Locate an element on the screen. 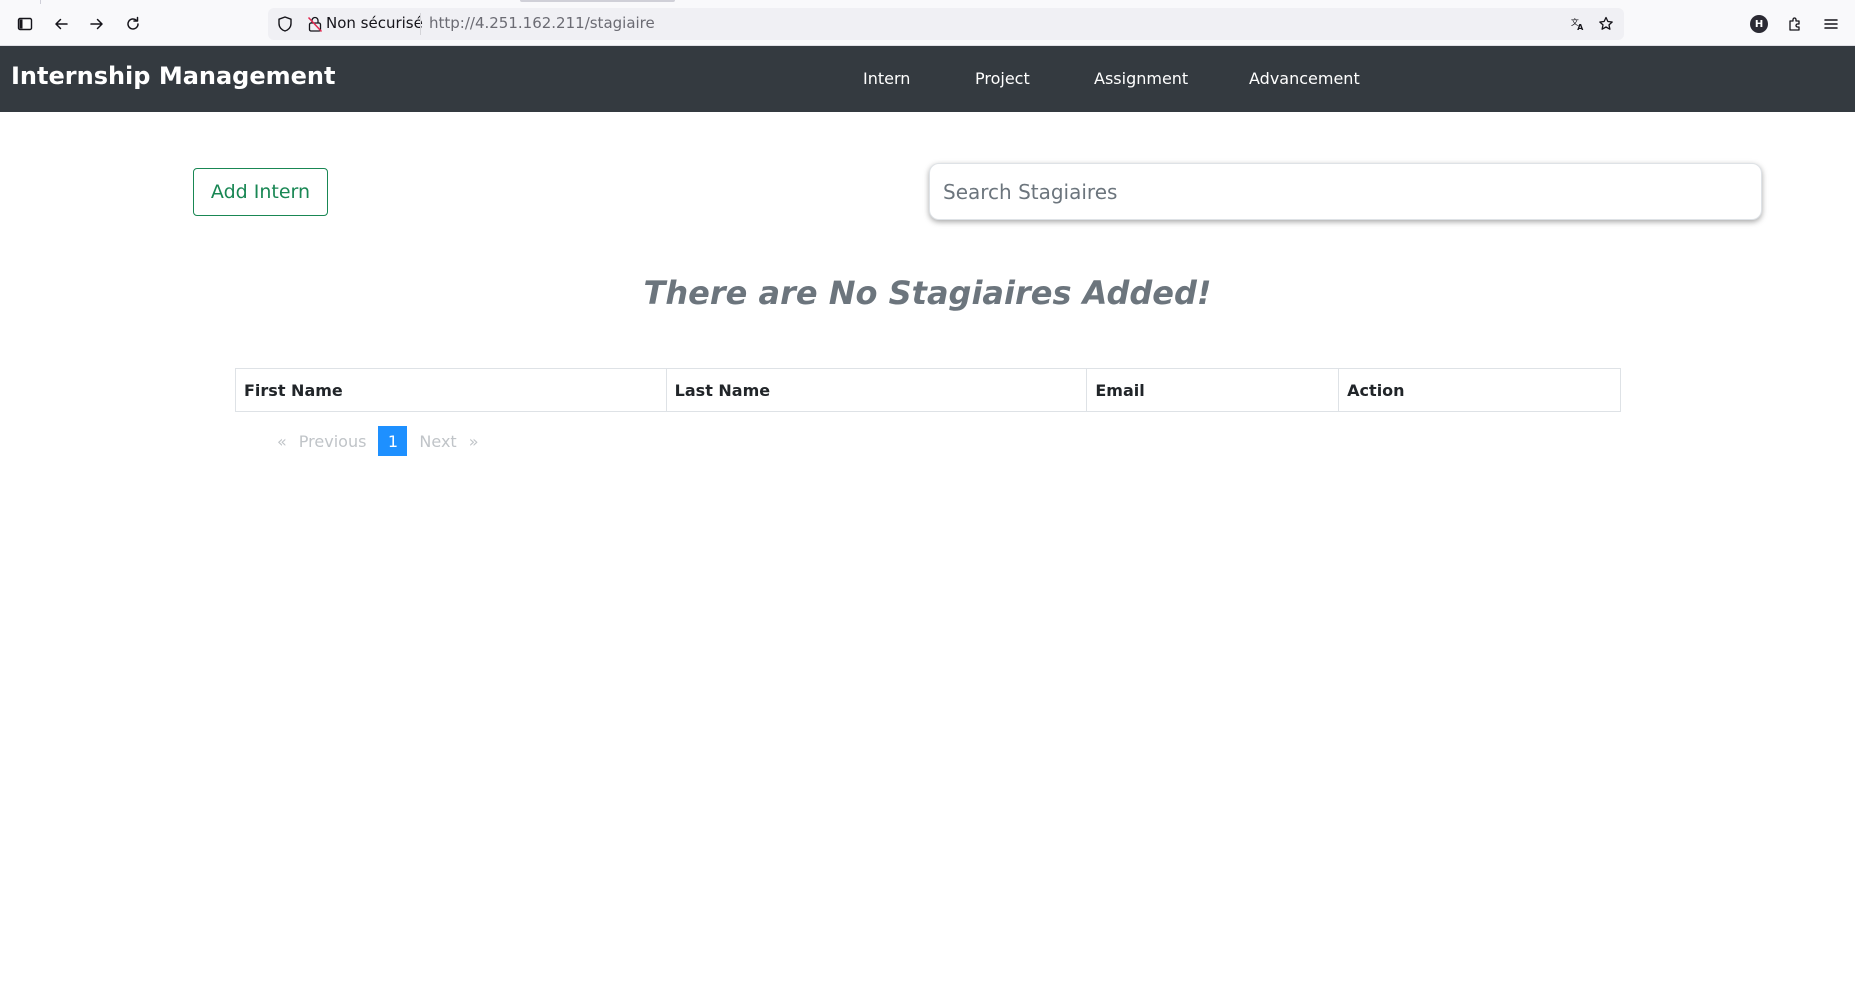  active-tab-indicator is located at coordinates (597, 1).